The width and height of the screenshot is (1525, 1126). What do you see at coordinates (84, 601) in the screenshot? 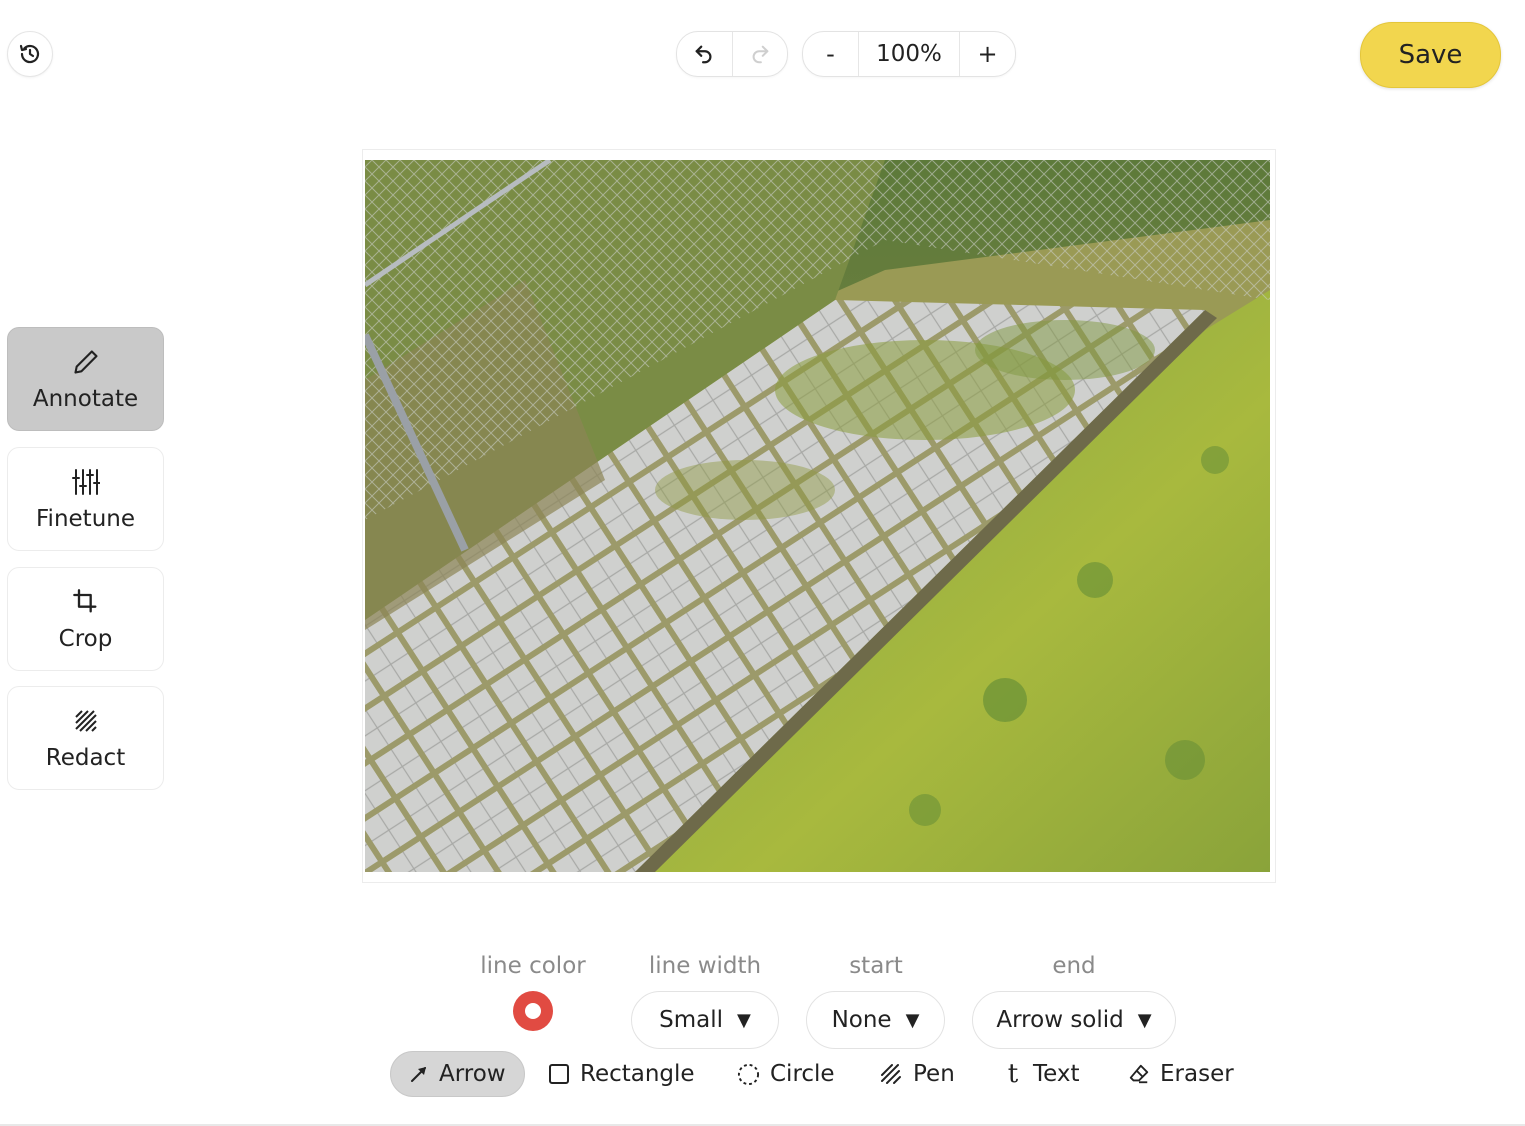
I see `crop-icon` at bounding box center [84, 601].